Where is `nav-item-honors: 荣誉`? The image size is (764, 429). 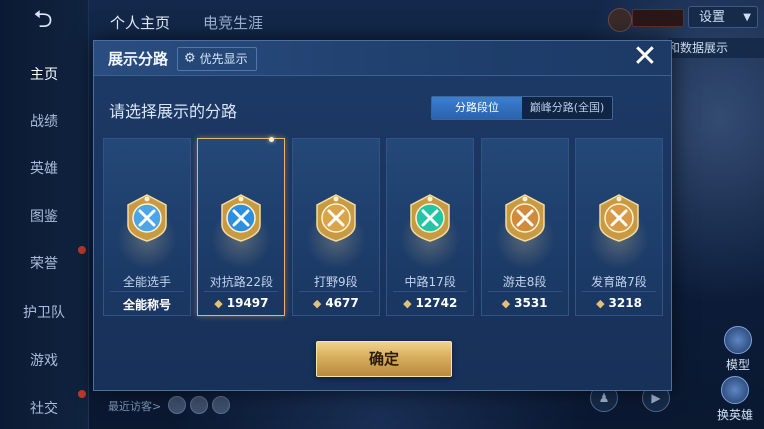
nav-item-honors: 荣誉 is located at coordinates (44, 263).